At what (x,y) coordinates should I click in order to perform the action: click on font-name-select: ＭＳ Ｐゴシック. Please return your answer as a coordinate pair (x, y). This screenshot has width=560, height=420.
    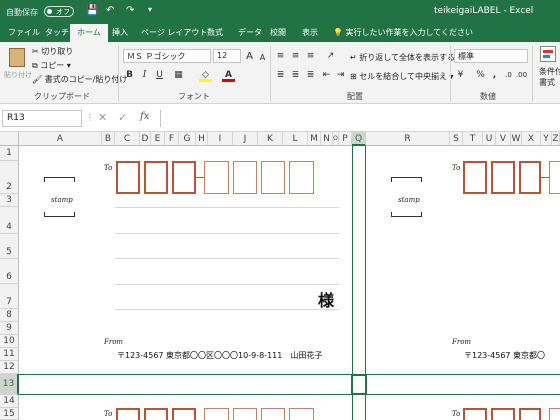
    Looking at the image, I should click on (167, 56).